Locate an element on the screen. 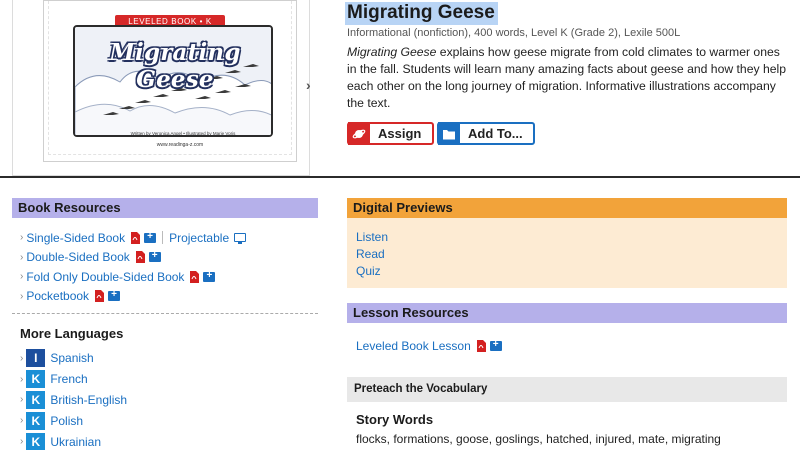 This screenshot has width=800, height=450. list-item: › K British-English is located at coordinates (160, 400).